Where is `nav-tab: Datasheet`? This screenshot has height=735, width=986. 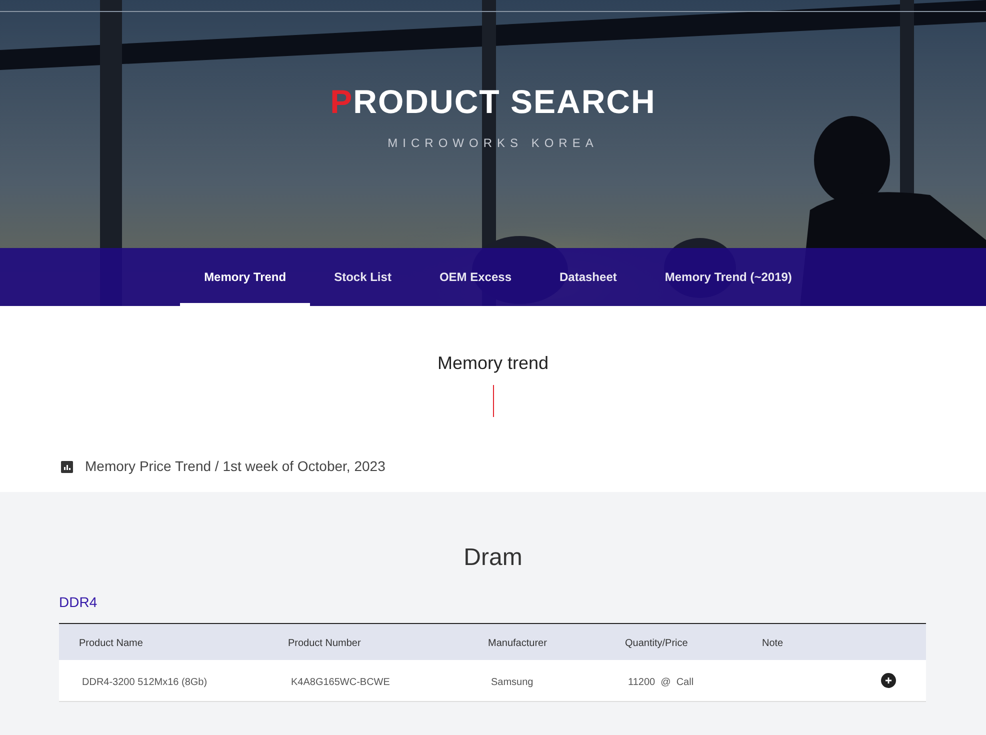
nav-tab: Datasheet is located at coordinates (588, 277).